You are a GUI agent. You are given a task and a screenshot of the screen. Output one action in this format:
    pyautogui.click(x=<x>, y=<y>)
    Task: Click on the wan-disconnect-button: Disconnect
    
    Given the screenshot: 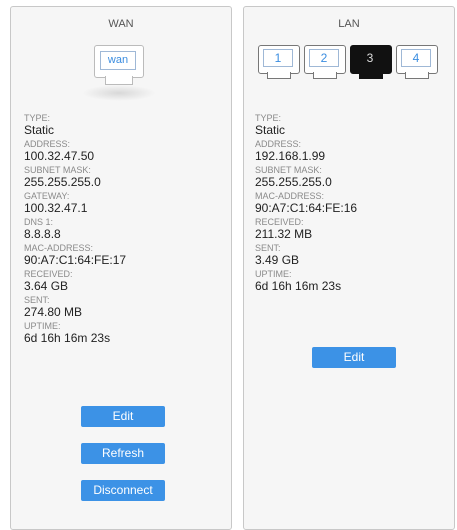 What is the action you would take?
    pyautogui.click(x=123, y=490)
    